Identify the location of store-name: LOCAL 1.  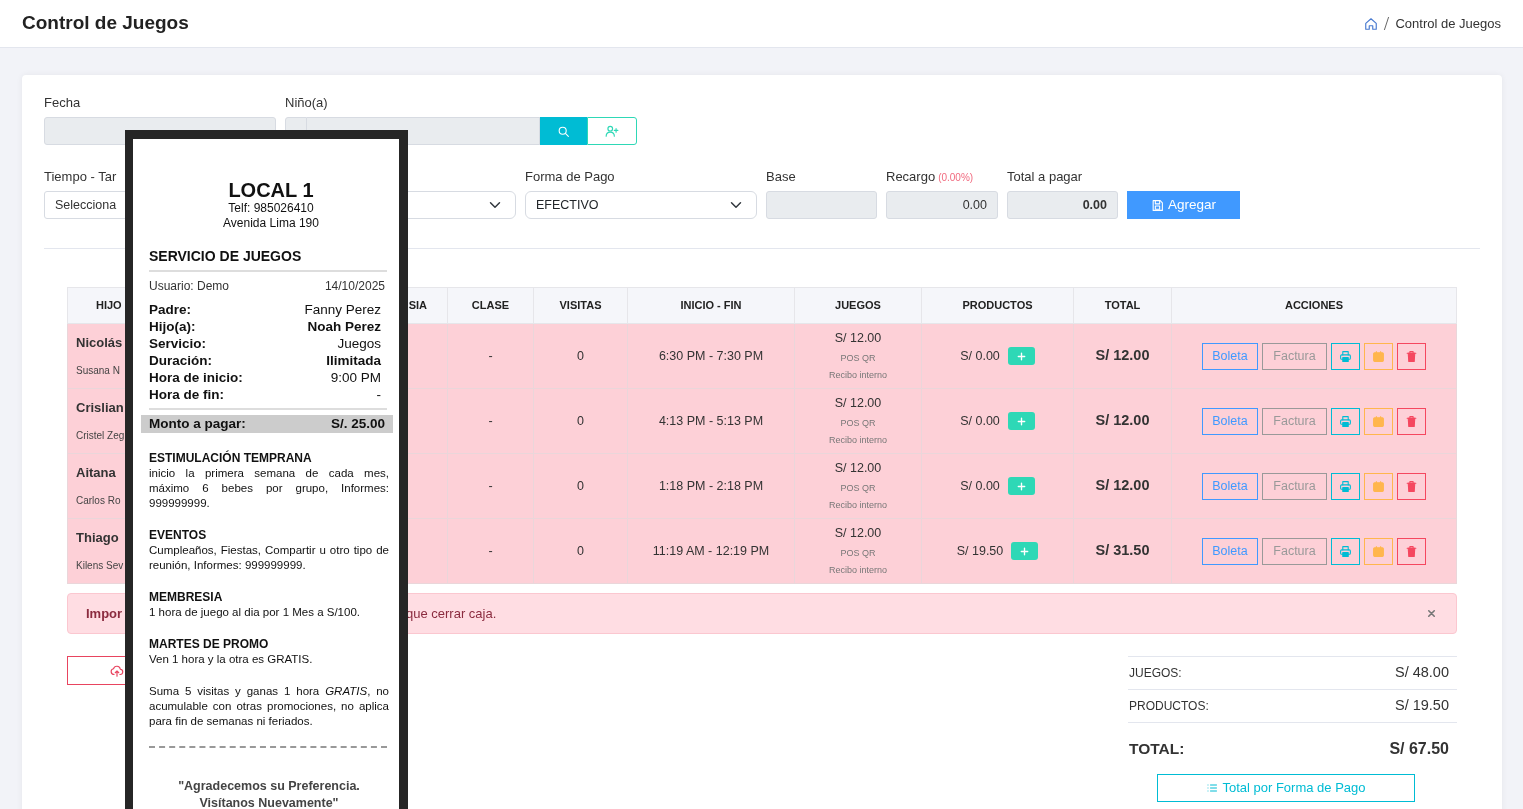
(271, 190).